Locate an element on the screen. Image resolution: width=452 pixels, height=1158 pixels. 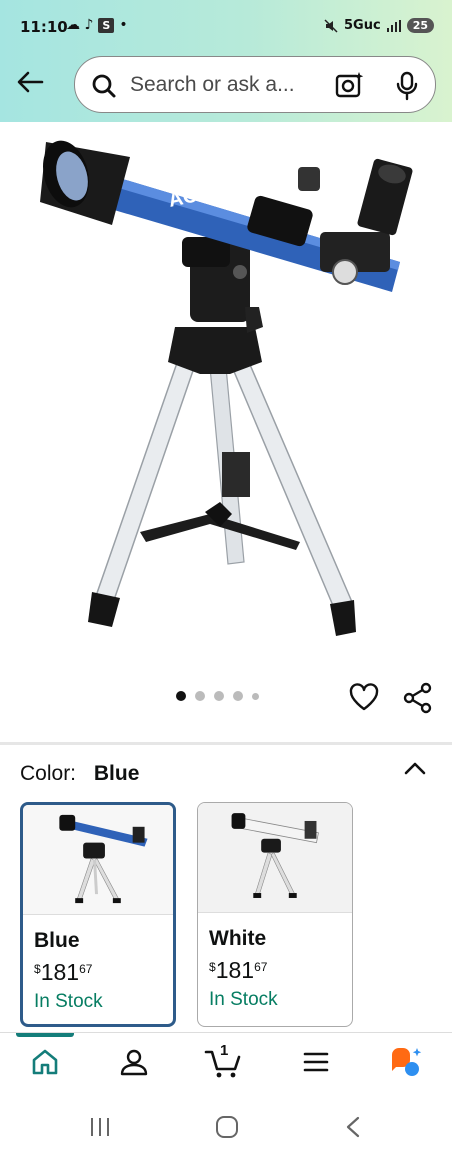
bottom-nav: 1 is located at coordinates (226, 1064).